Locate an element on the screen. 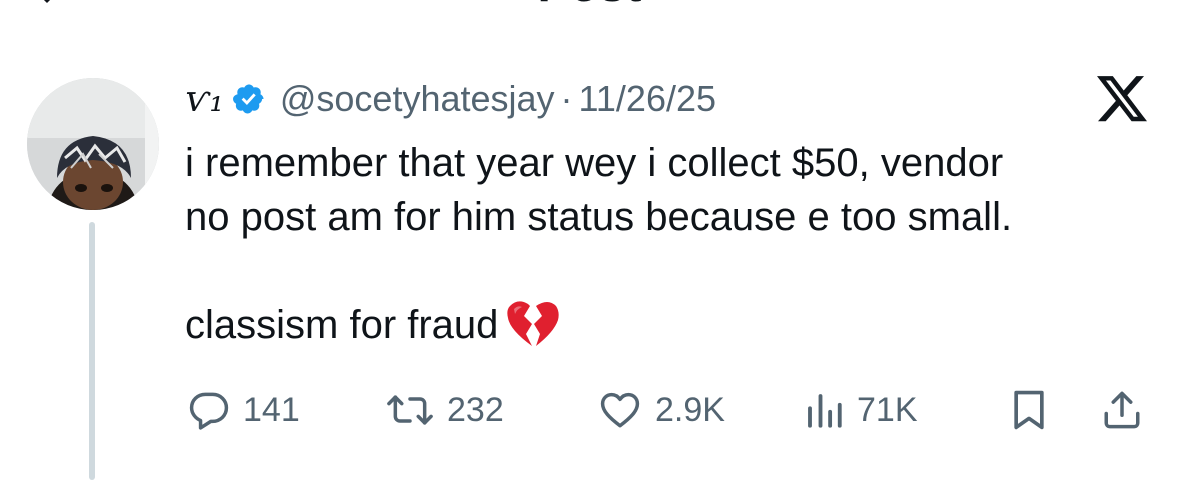 This screenshot has height=480, width=1179. avatar is located at coordinates (93, 144).